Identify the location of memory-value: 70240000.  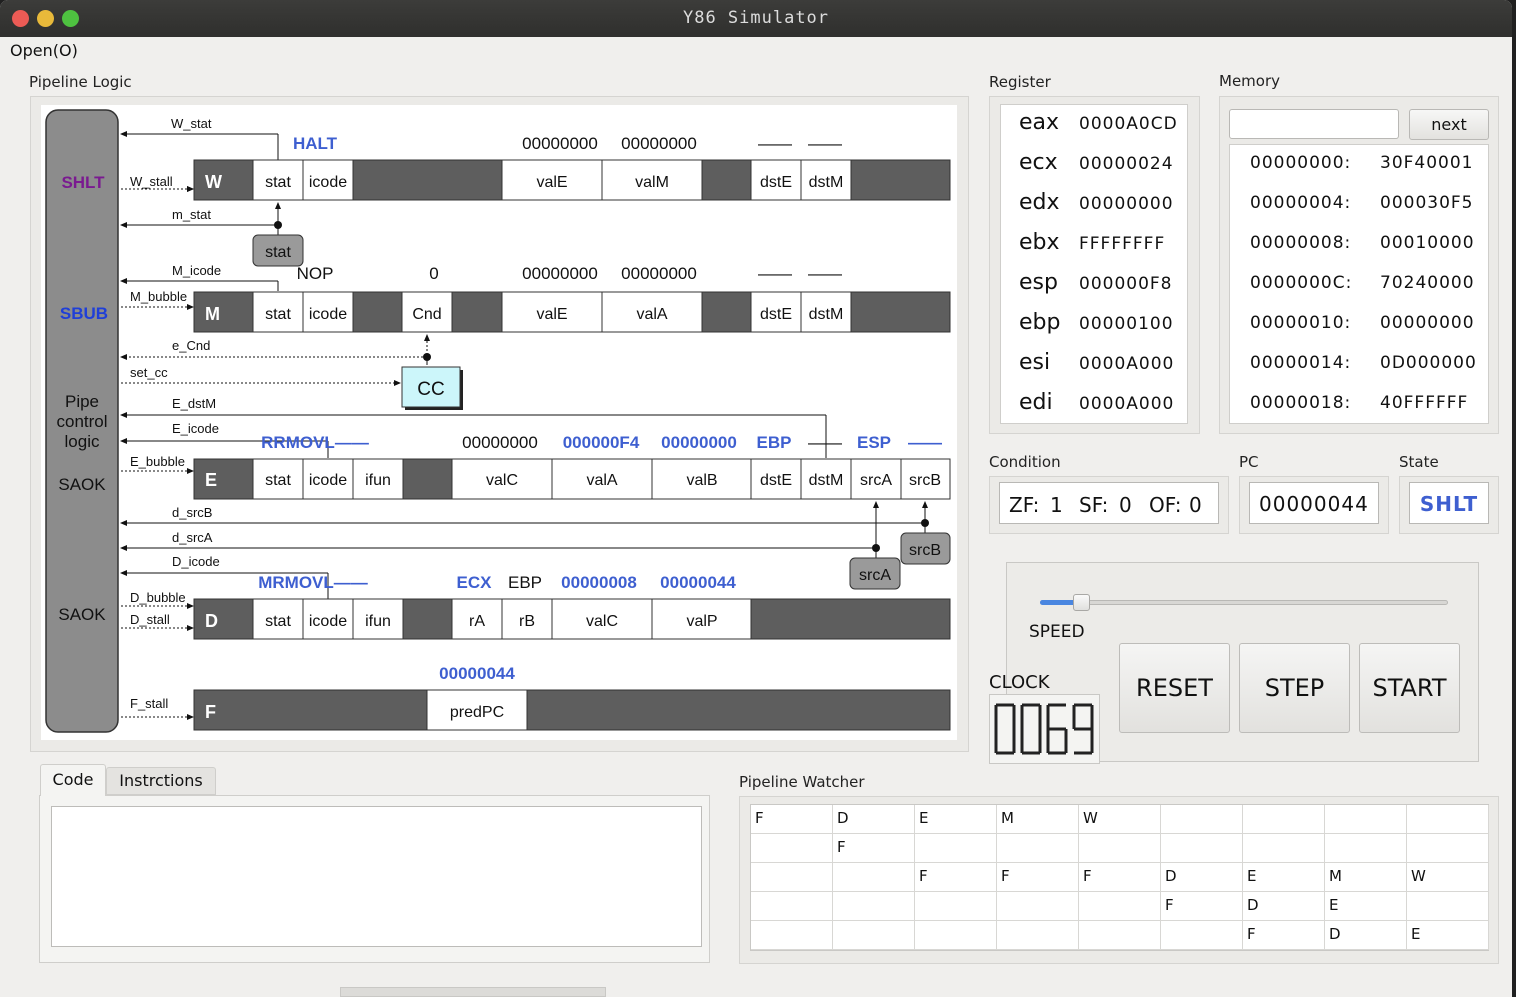
(1427, 283).